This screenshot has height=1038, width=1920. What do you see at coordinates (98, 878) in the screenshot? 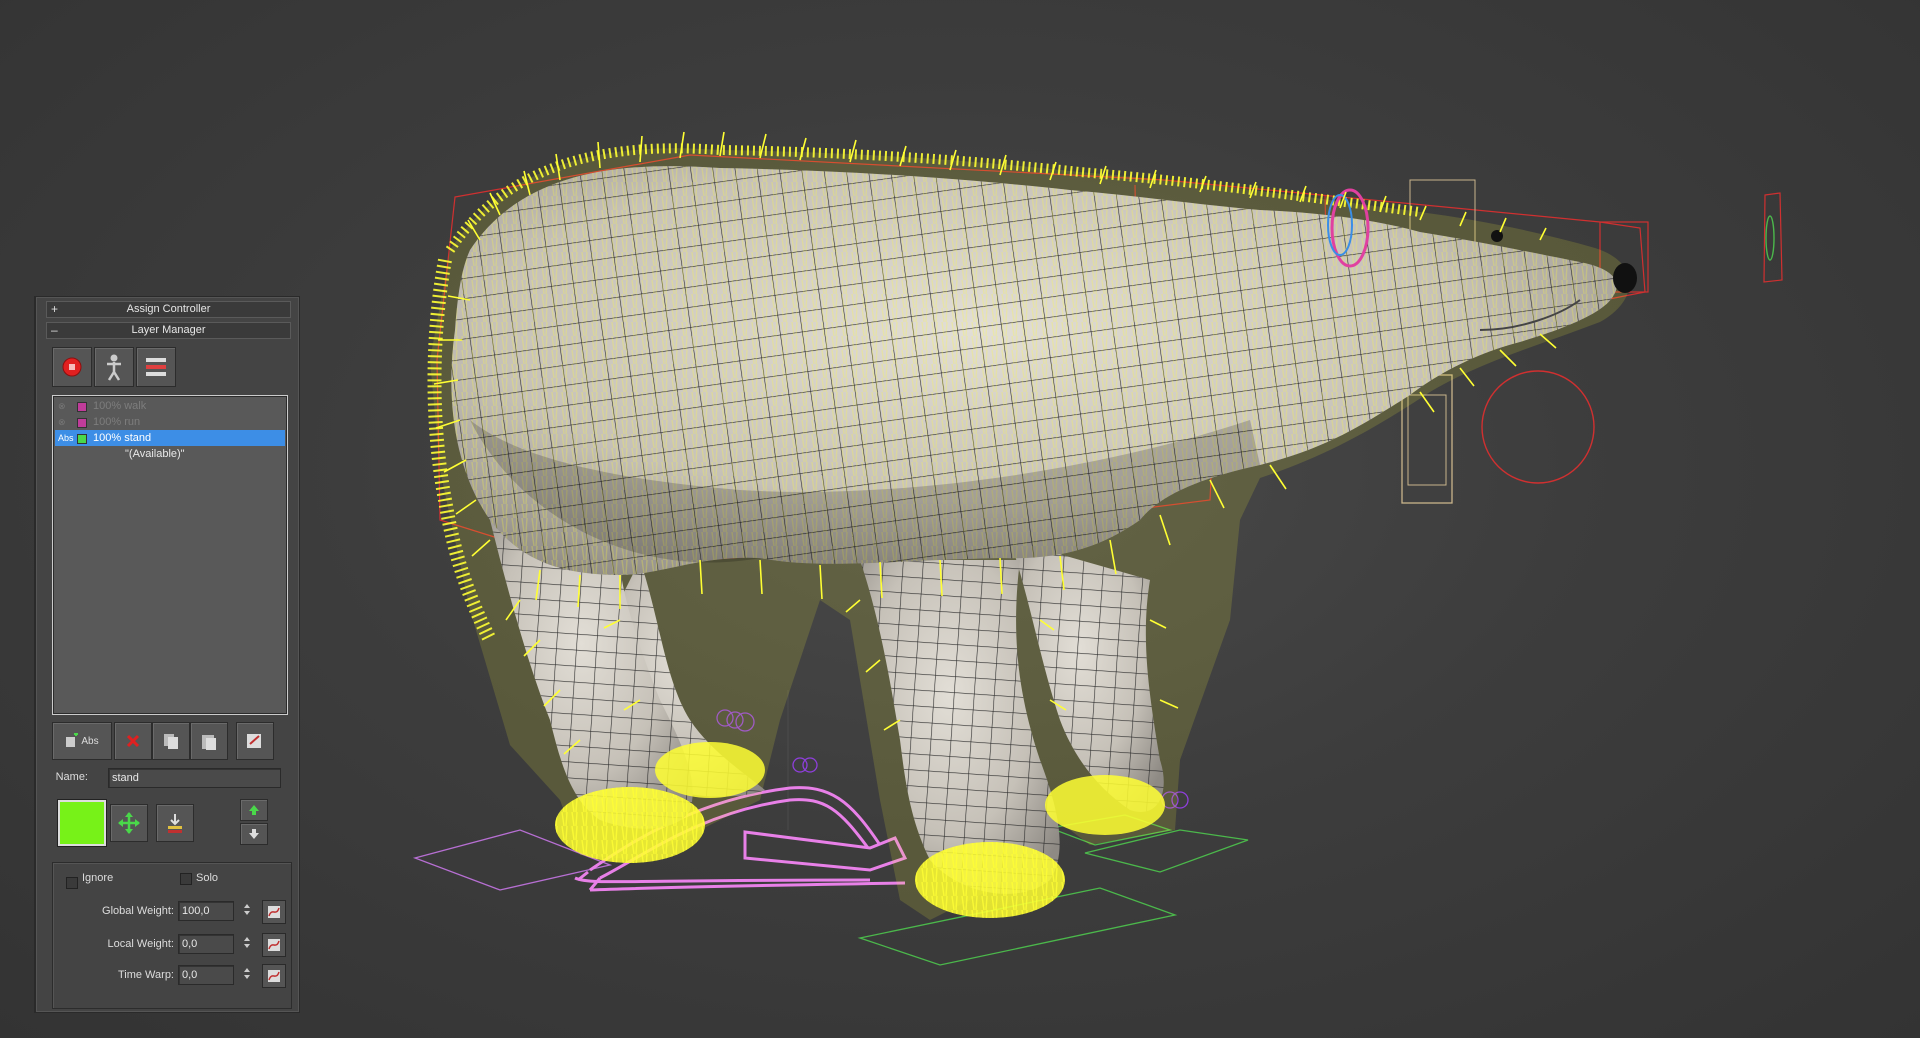
I see `ignore-label: Ignore` at bounding box center [98, 878].